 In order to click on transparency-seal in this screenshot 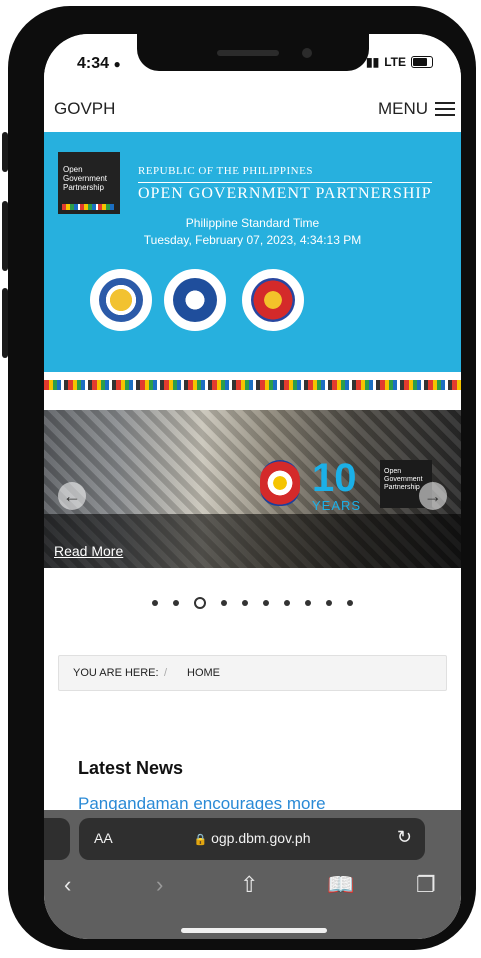, I will do `click(121, 300)`.